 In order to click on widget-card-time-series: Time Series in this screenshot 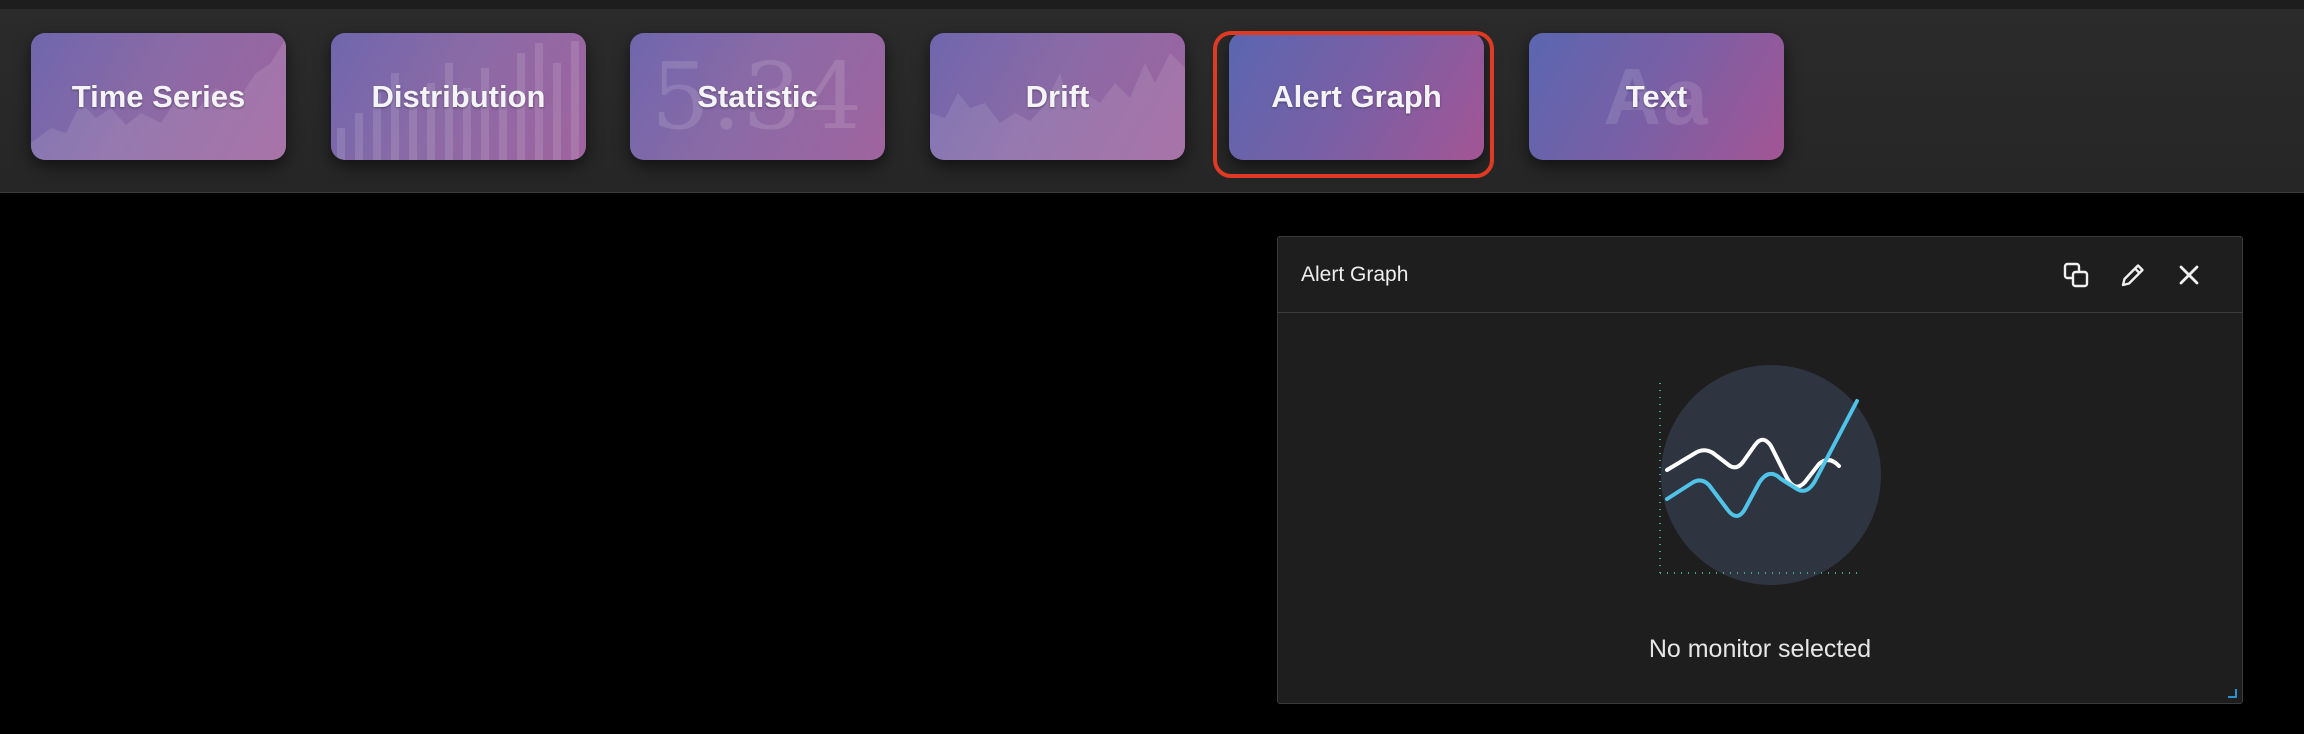, I will do `click(158, 96)`.